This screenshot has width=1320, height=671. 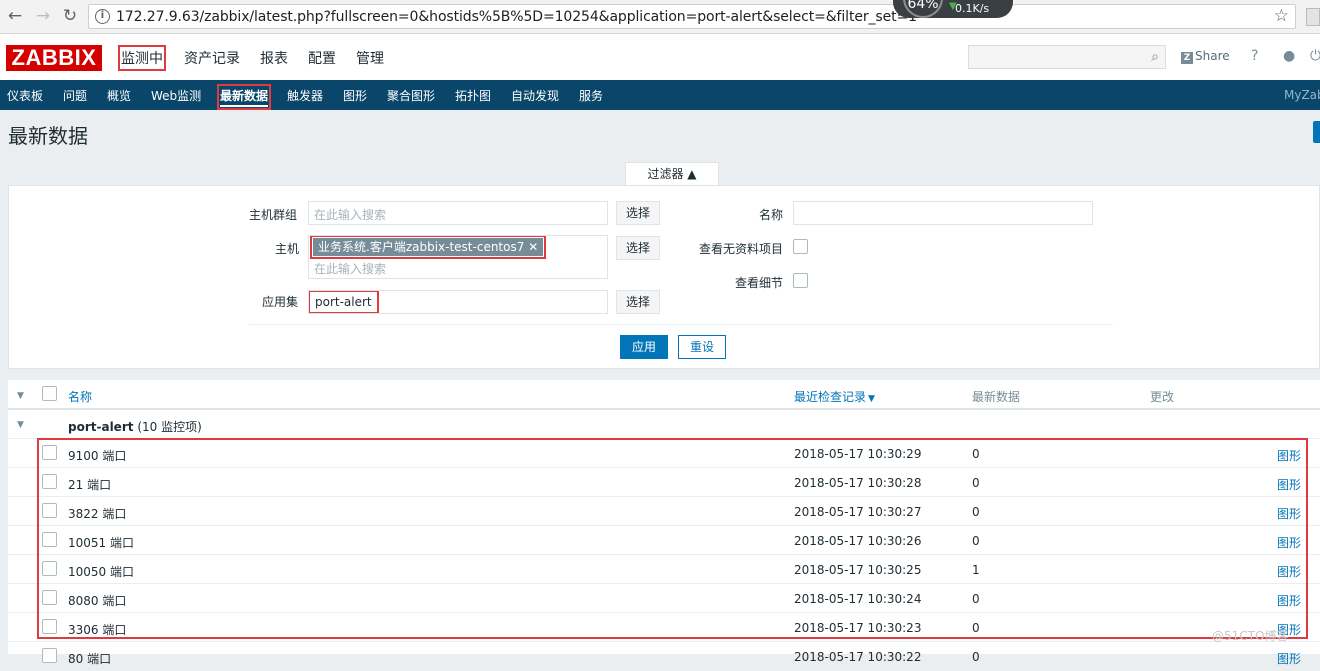 I want to click on subnav-overview: 概览, so click(x=119, y=95).